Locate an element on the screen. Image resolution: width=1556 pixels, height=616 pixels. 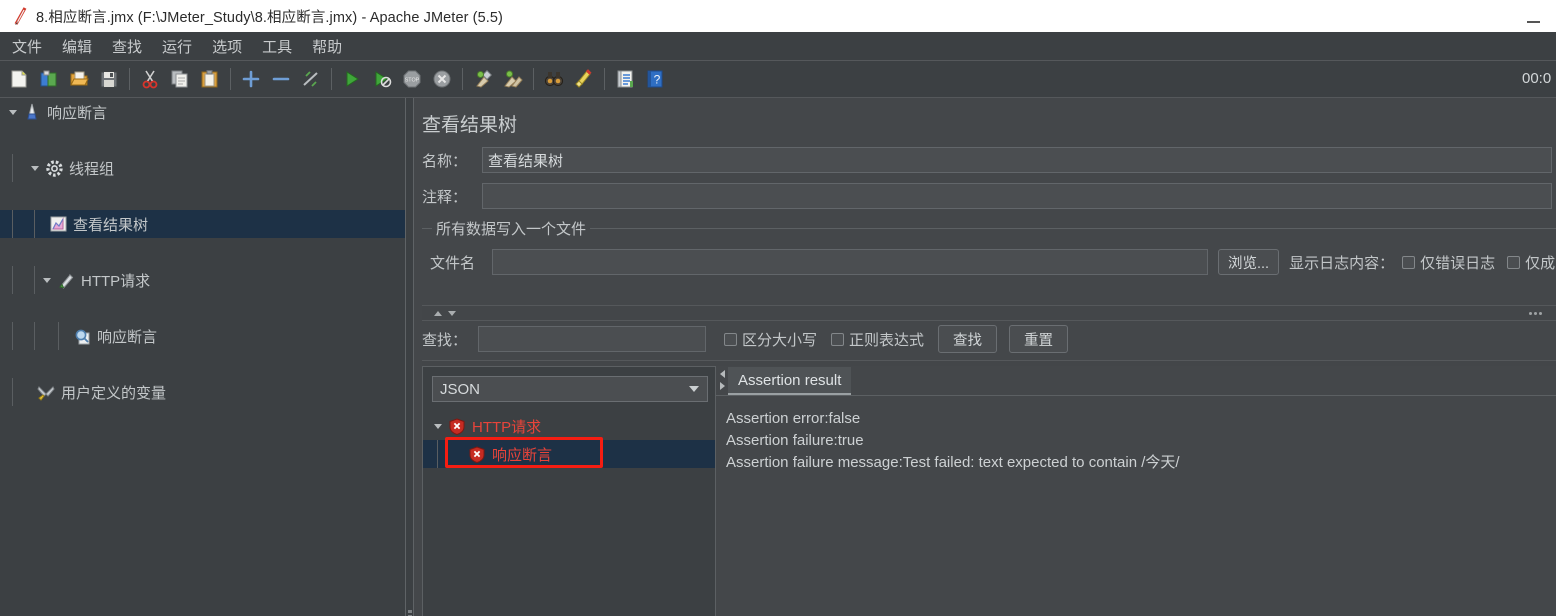
tree-node-user-defined-variables: 用户定义的变量 is located at coordinates (202, 392).